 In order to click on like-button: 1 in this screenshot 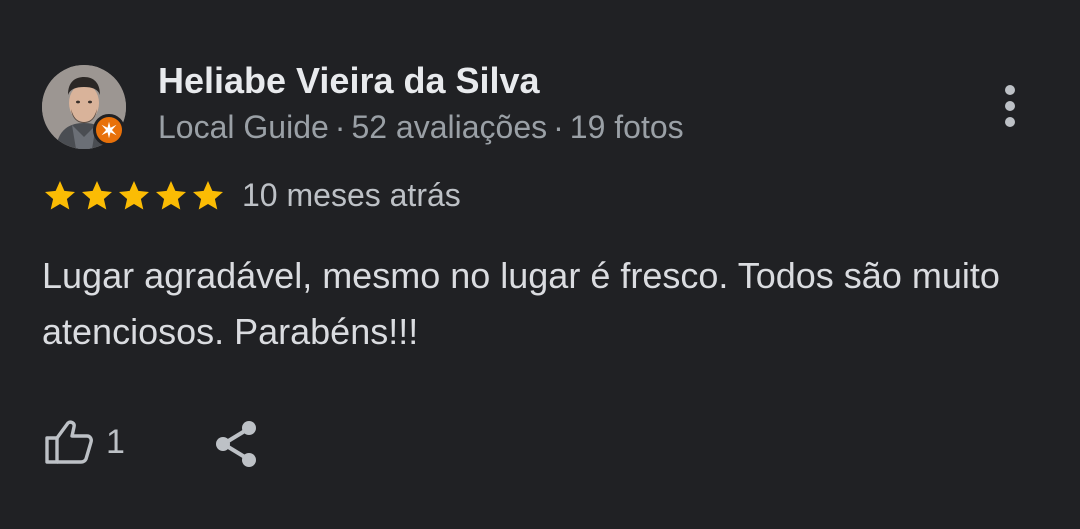, I will do `click(84, 442)`.